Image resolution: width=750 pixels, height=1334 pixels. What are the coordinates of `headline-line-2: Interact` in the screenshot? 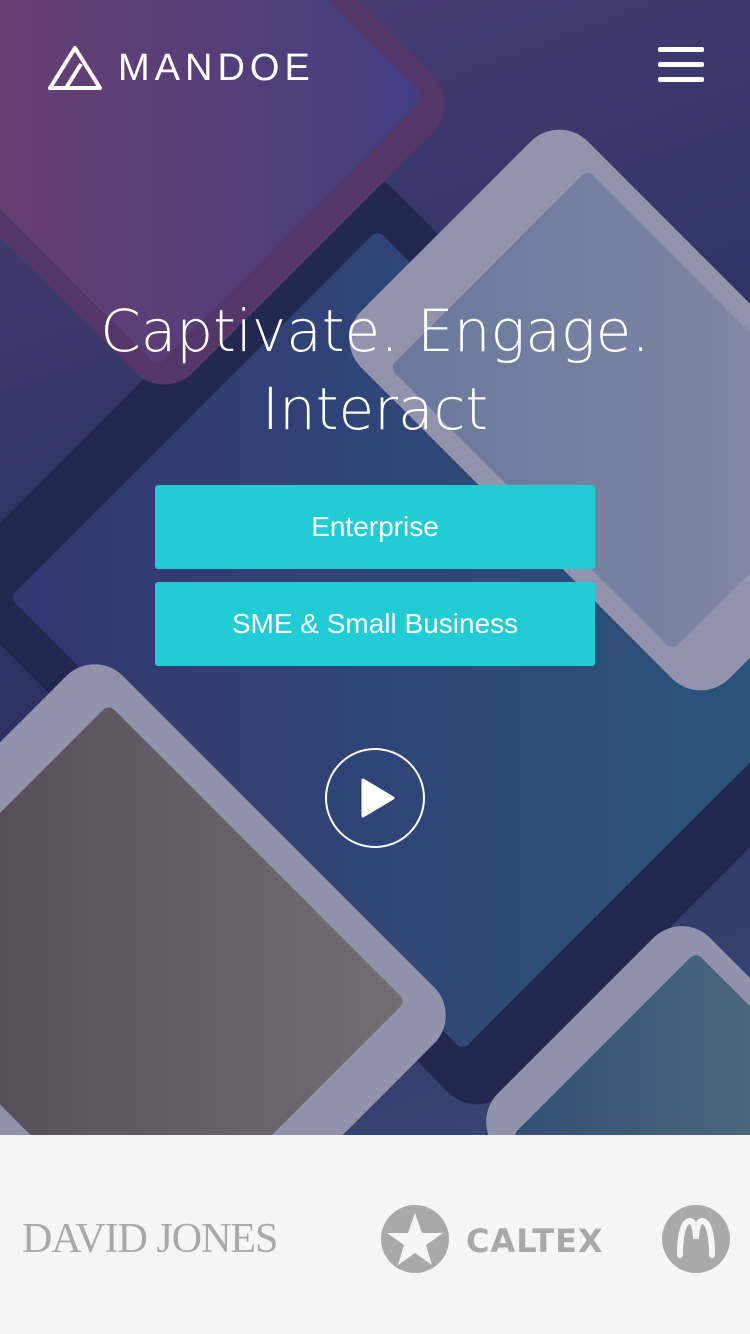 It's located at (375, 409).